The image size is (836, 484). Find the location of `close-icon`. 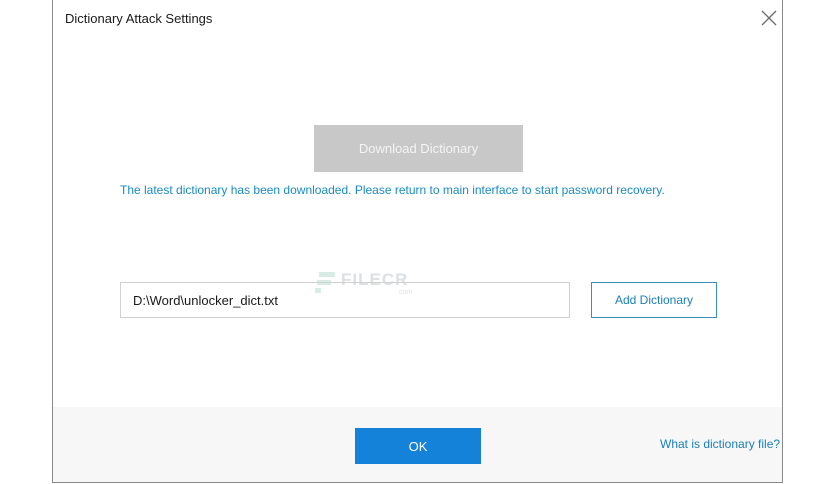

close-icon is located at coordinates (769, 18).